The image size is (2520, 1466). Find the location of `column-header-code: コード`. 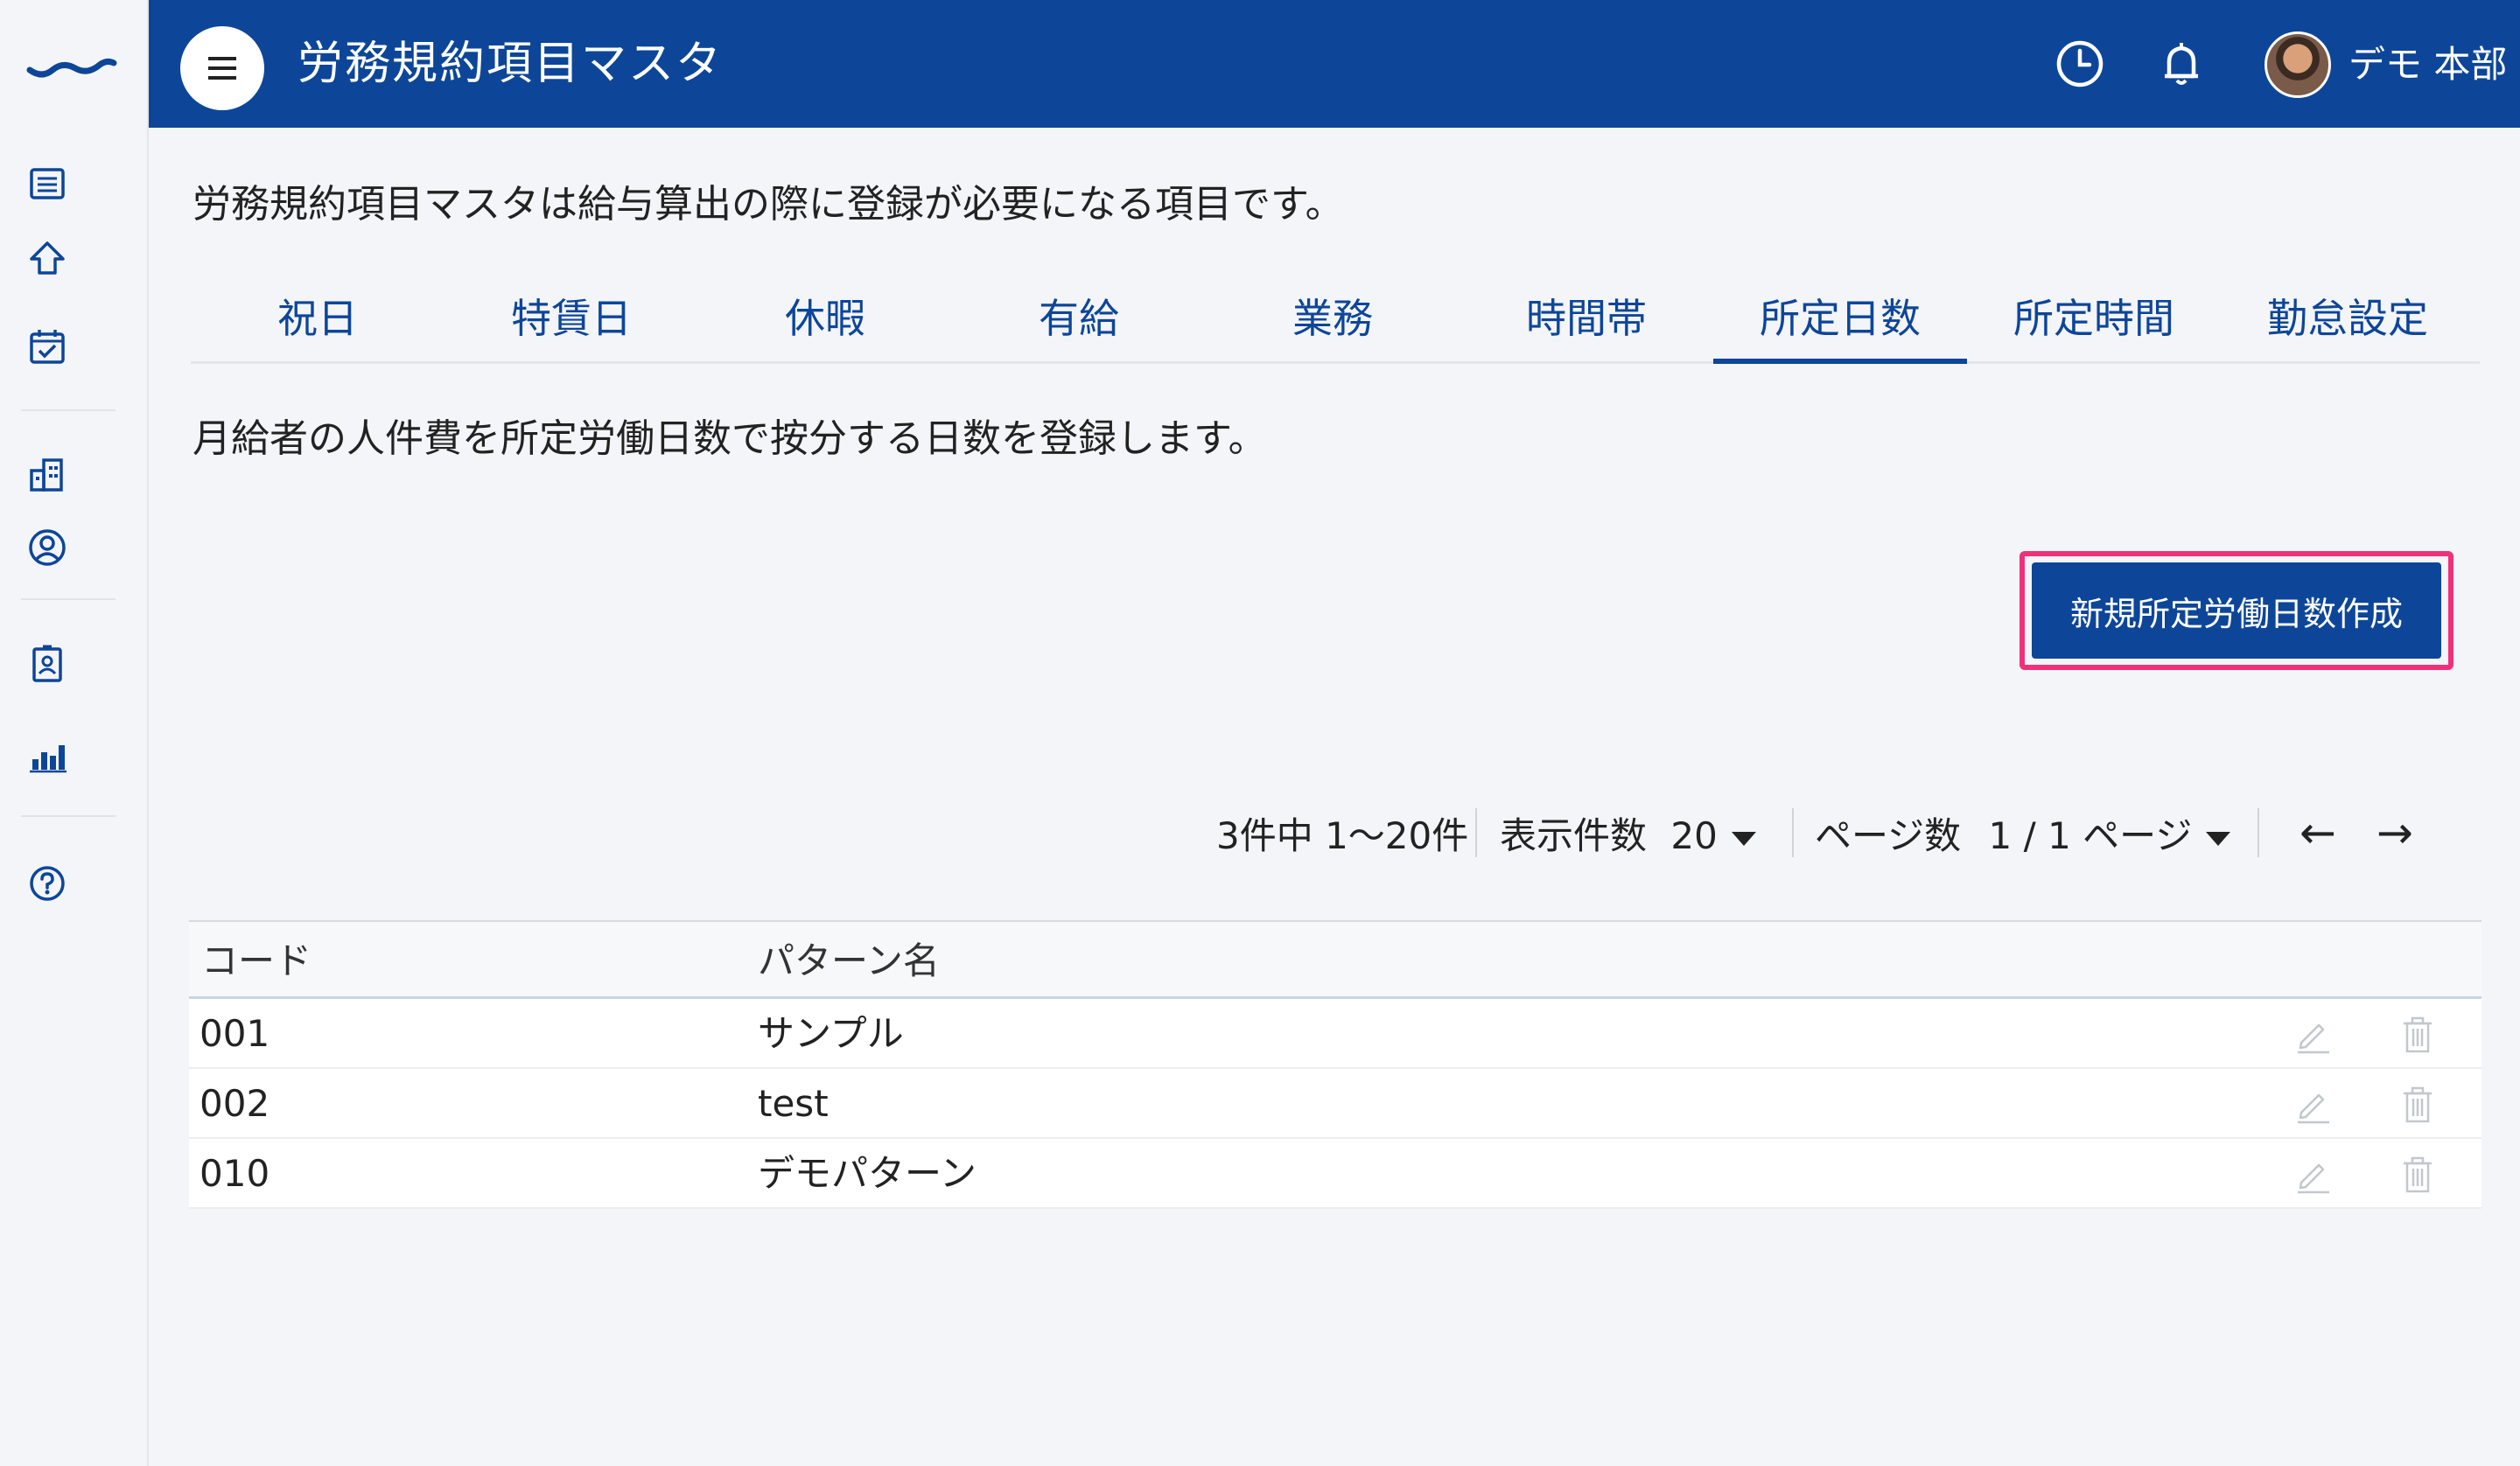

column-header-code: コード is located at coordinates (256, 960).